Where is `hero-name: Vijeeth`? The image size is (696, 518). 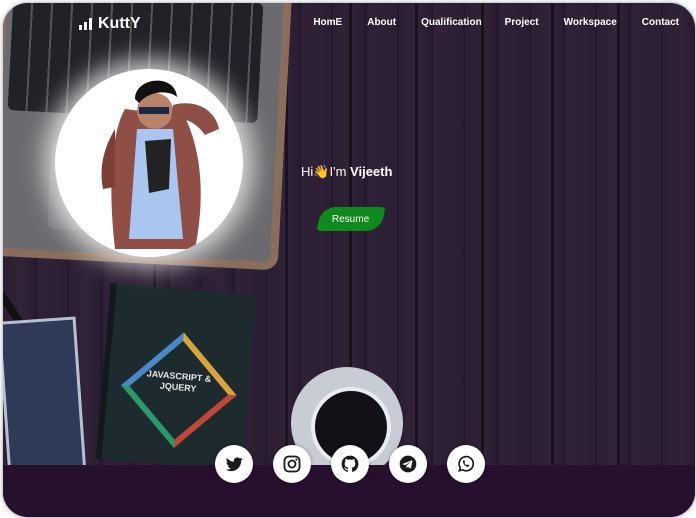 hero-name: Vijeeth is located at coordinates (371, 171).